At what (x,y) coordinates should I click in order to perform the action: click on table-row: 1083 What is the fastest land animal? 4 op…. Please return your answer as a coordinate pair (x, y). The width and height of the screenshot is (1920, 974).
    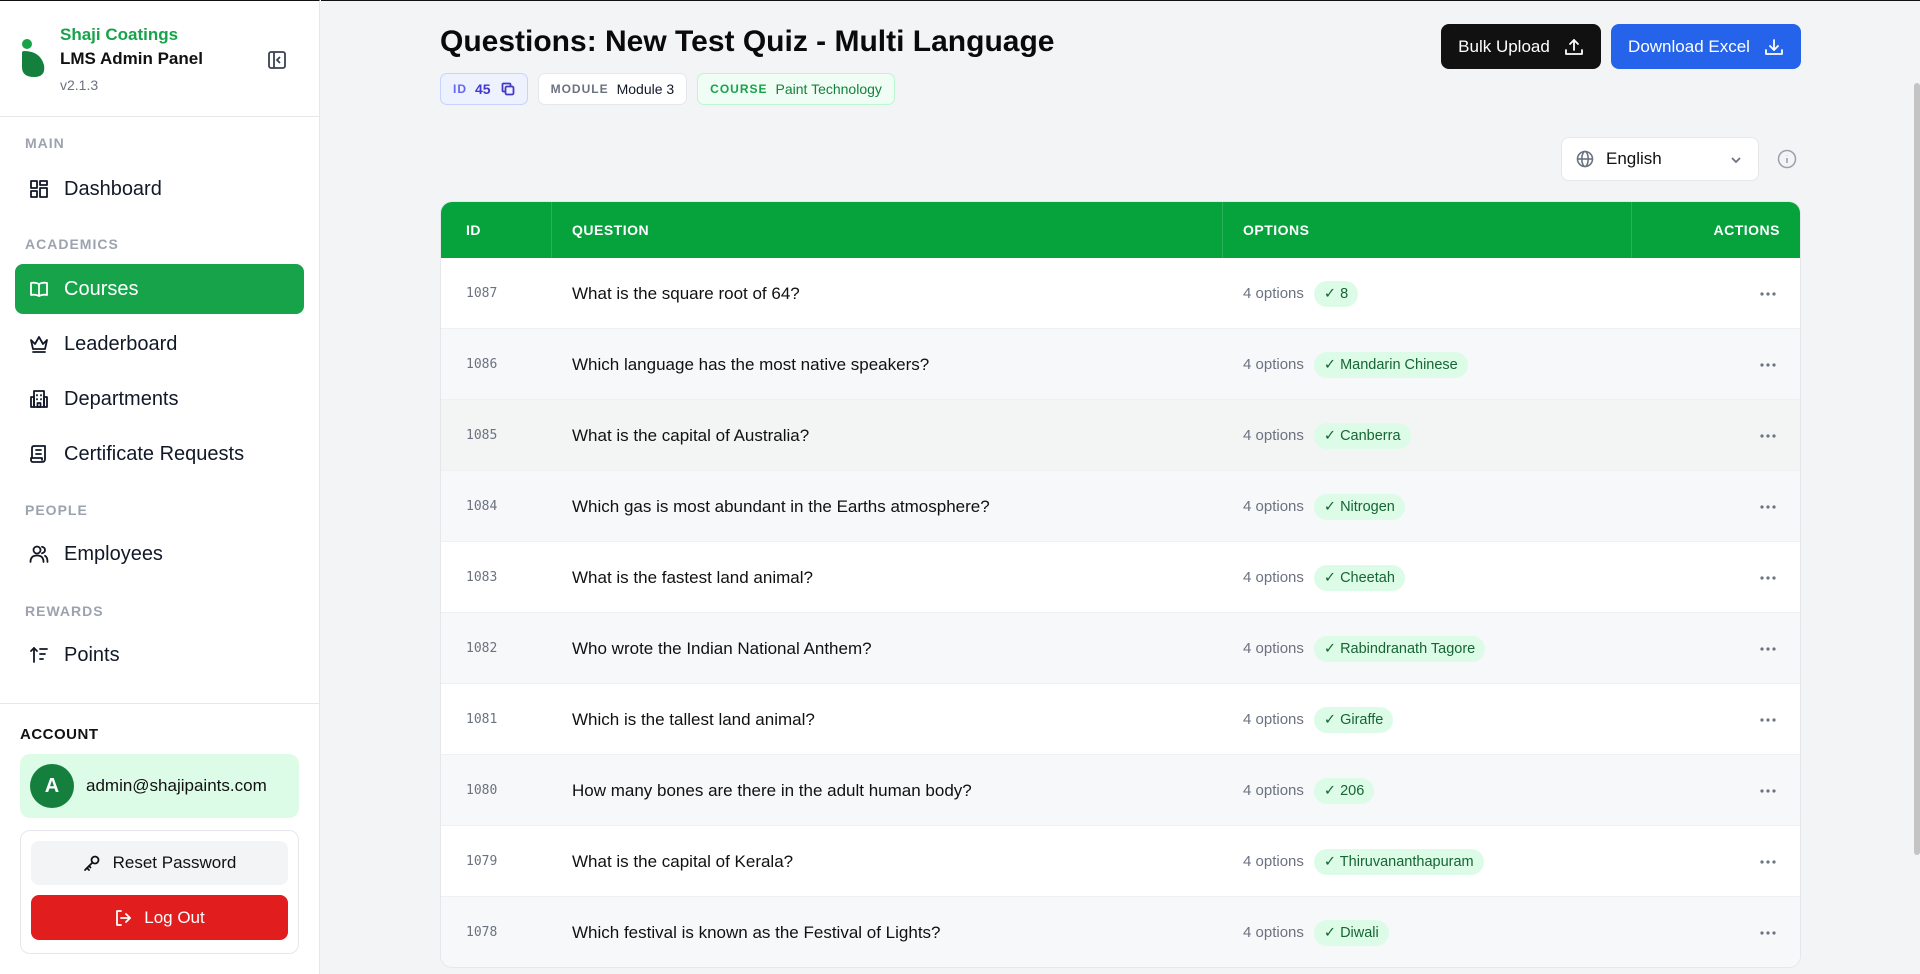
    Looking at the image, I should click on (1120, 577).